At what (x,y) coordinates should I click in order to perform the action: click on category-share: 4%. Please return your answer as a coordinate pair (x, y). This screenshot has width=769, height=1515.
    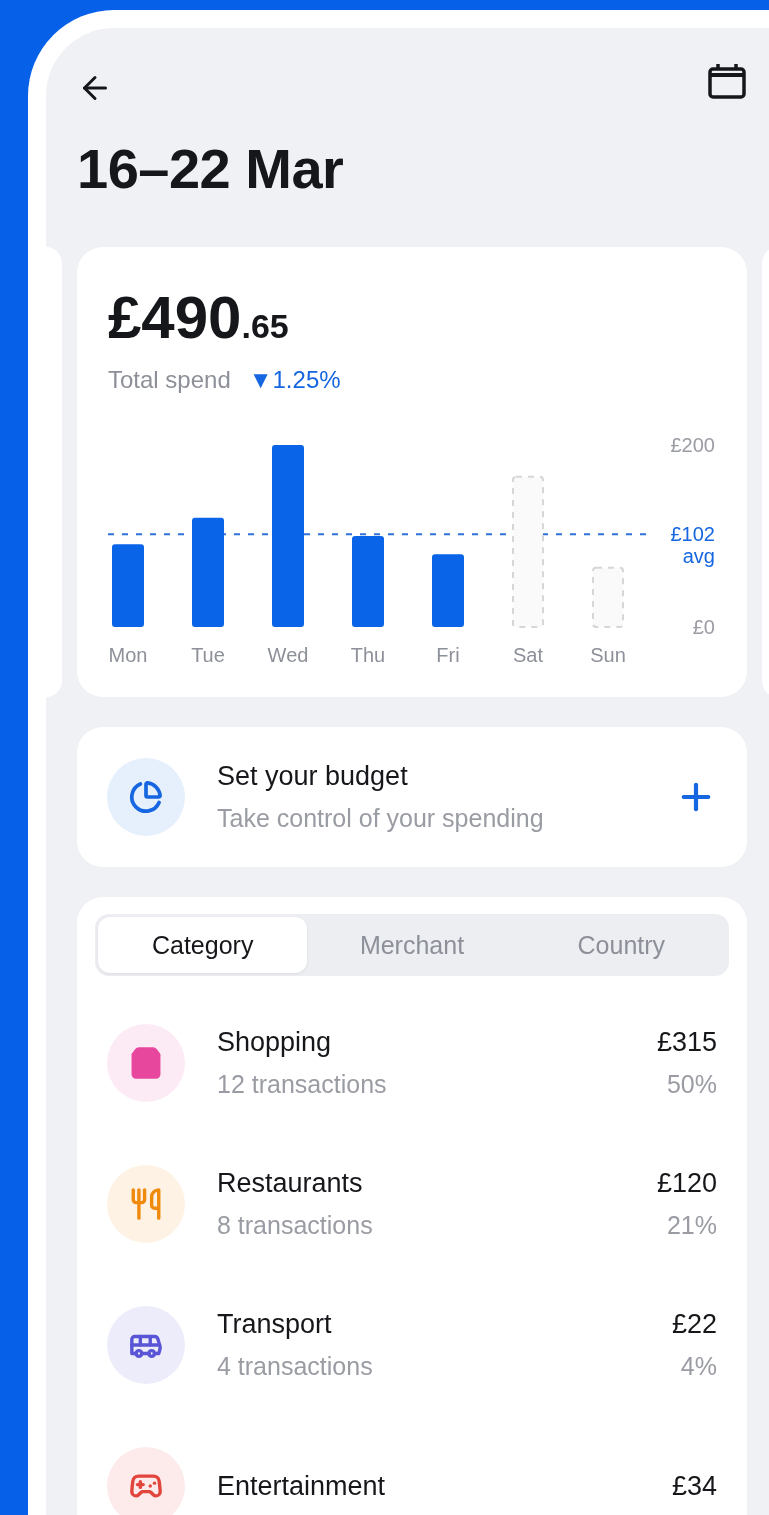
    Looking at the image, I should click on (698, 1366).